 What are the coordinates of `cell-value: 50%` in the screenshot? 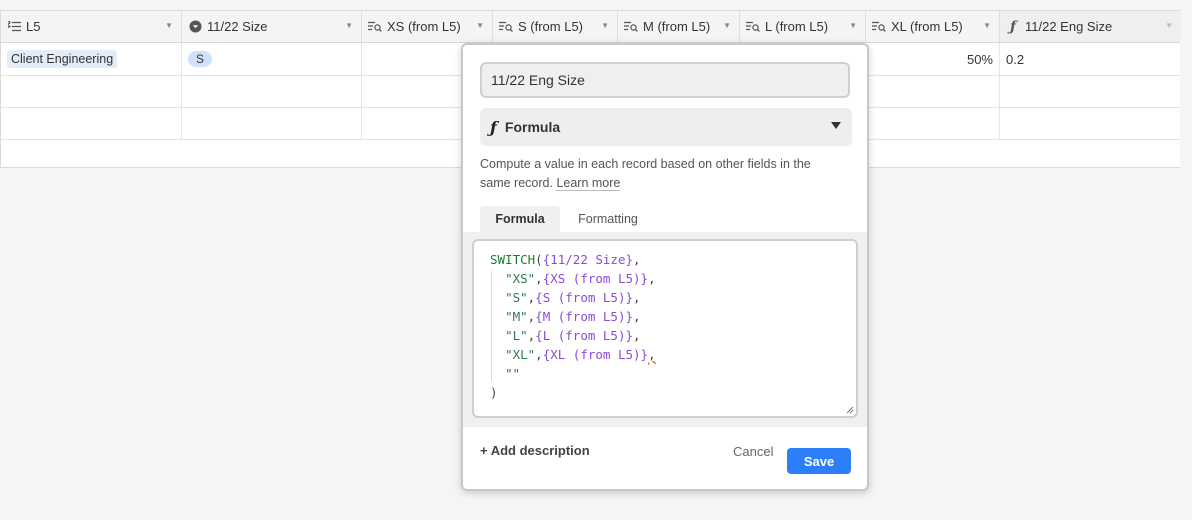 It's located at (979, 59).